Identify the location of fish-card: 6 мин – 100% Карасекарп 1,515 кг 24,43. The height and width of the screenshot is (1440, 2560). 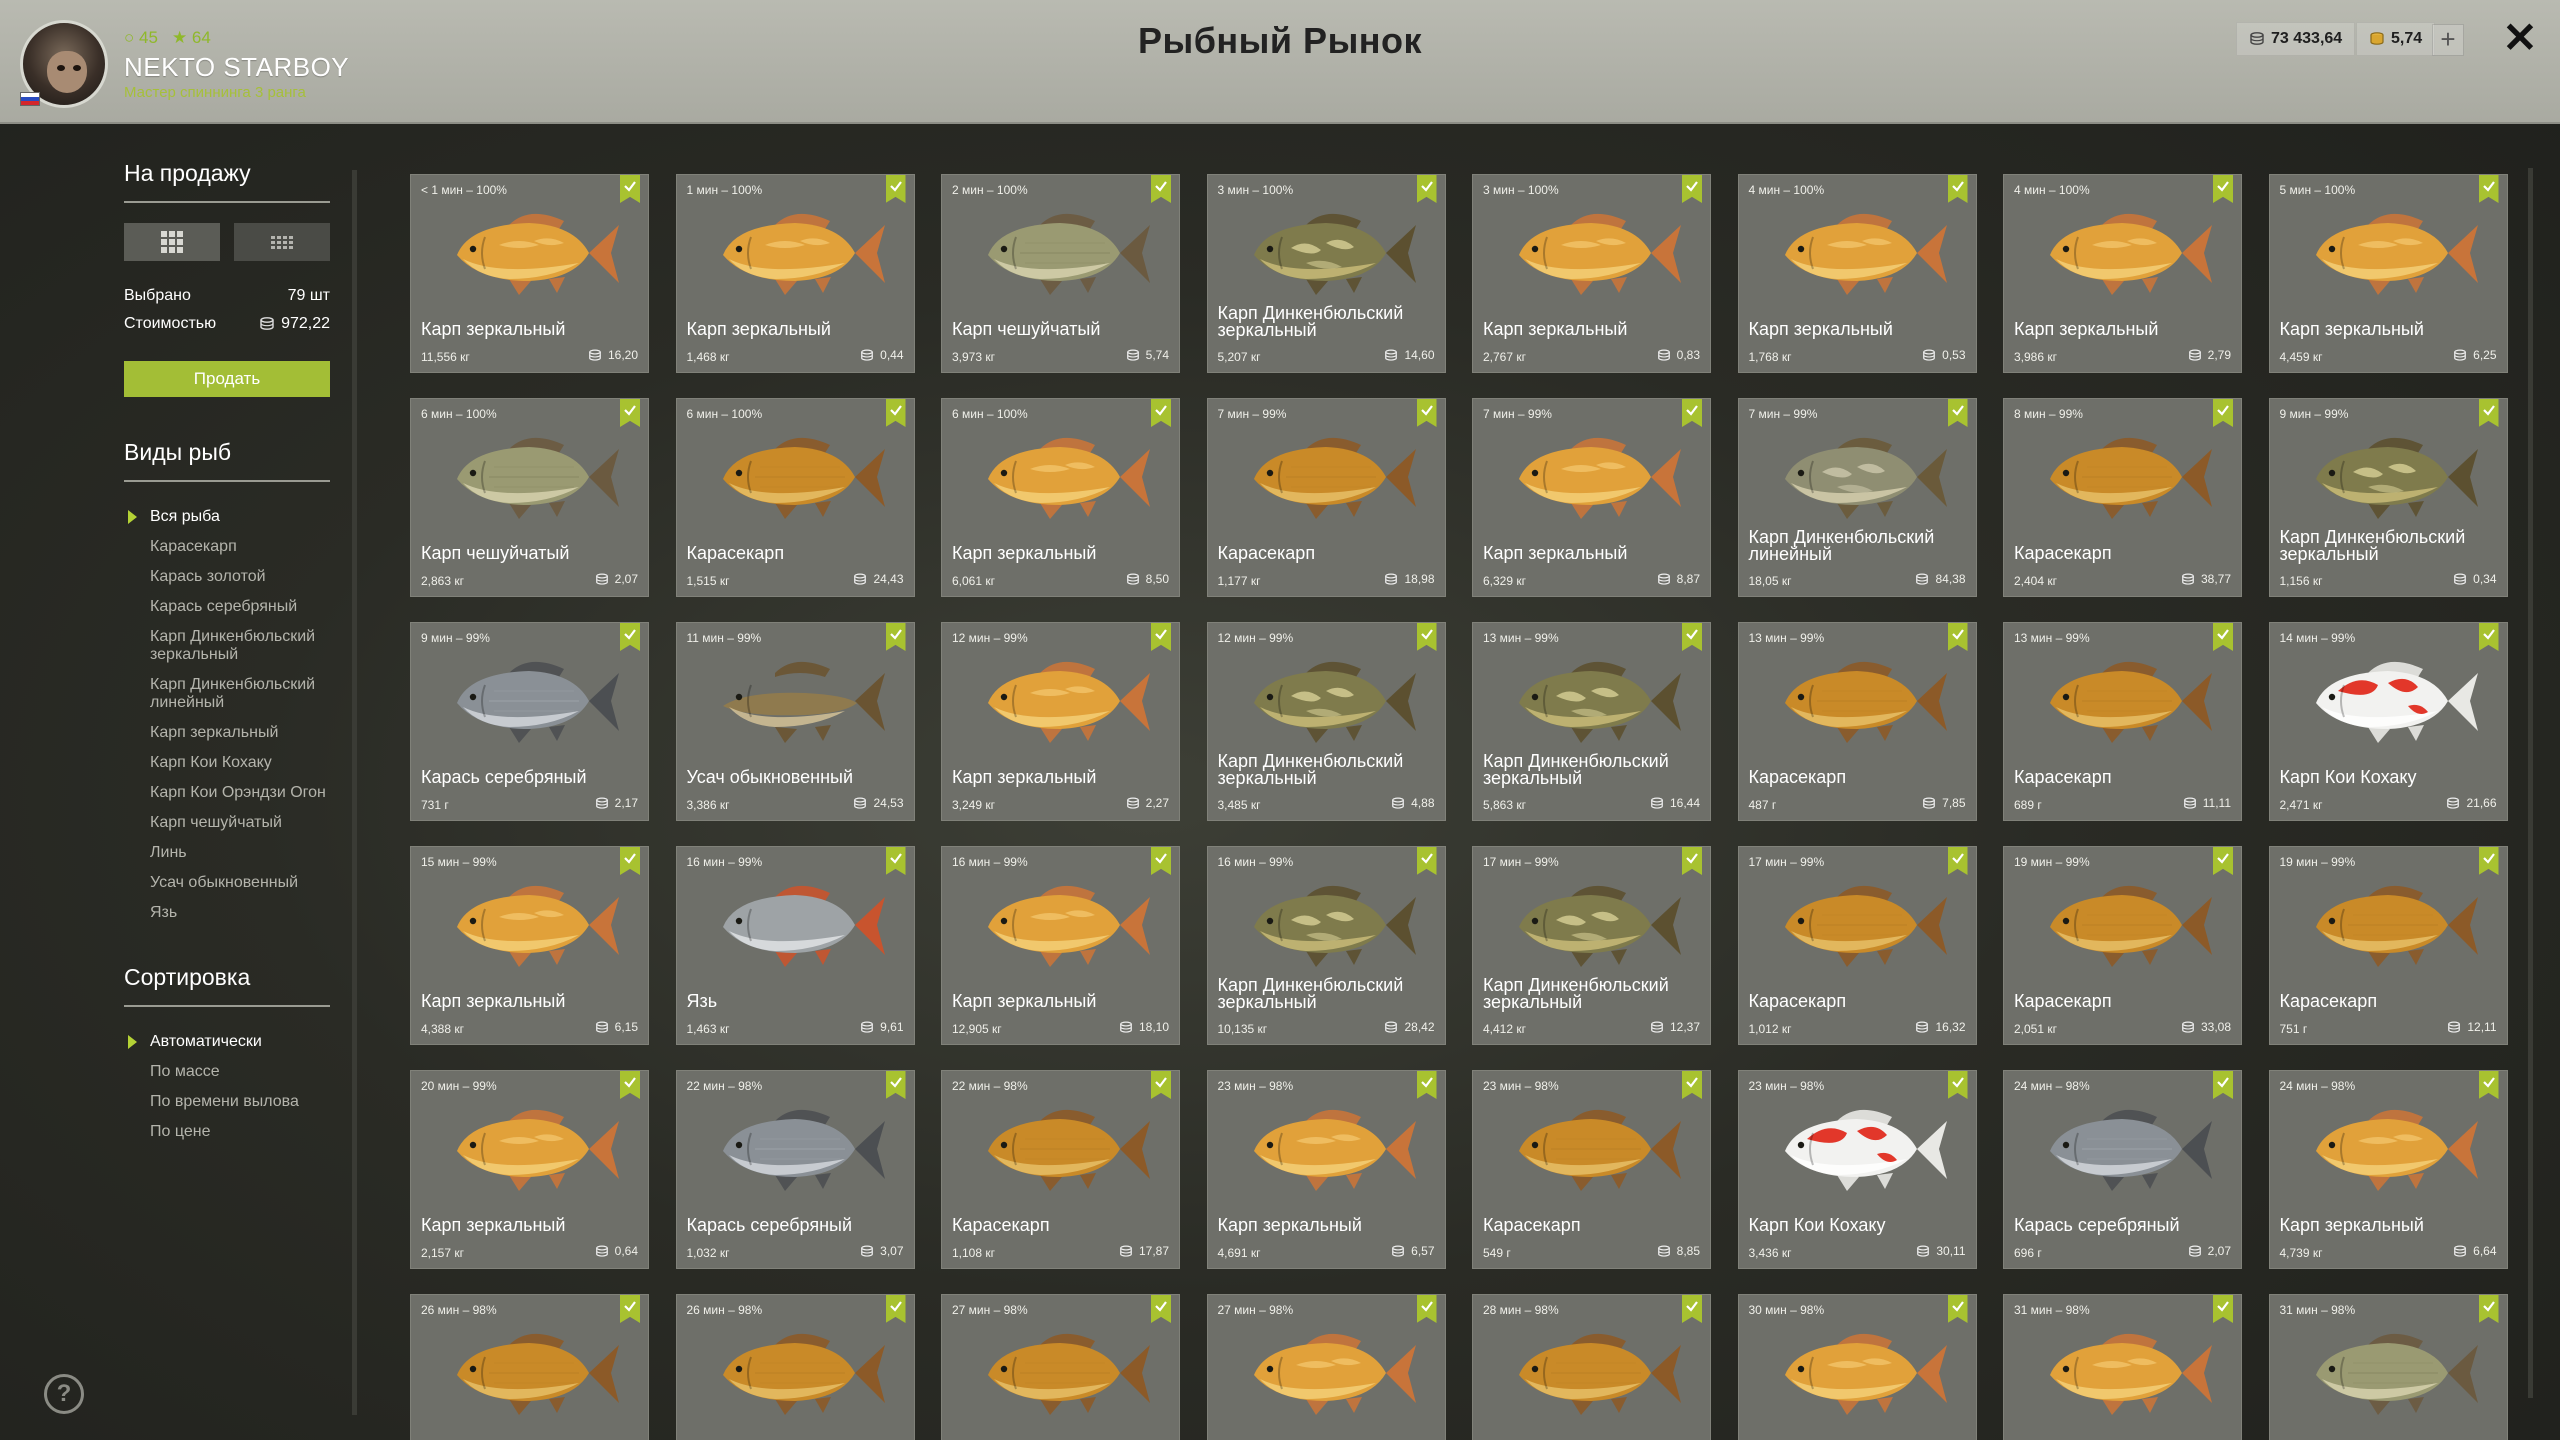
(795, 497).